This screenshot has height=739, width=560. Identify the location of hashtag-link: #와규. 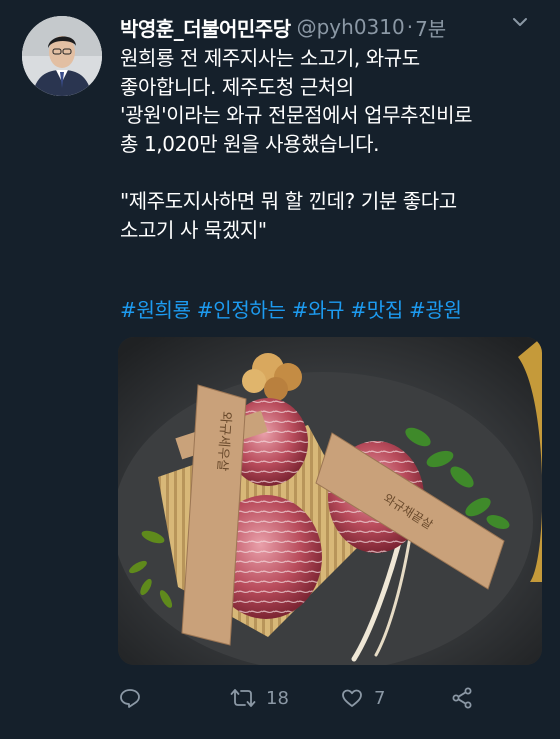
(318, 310).